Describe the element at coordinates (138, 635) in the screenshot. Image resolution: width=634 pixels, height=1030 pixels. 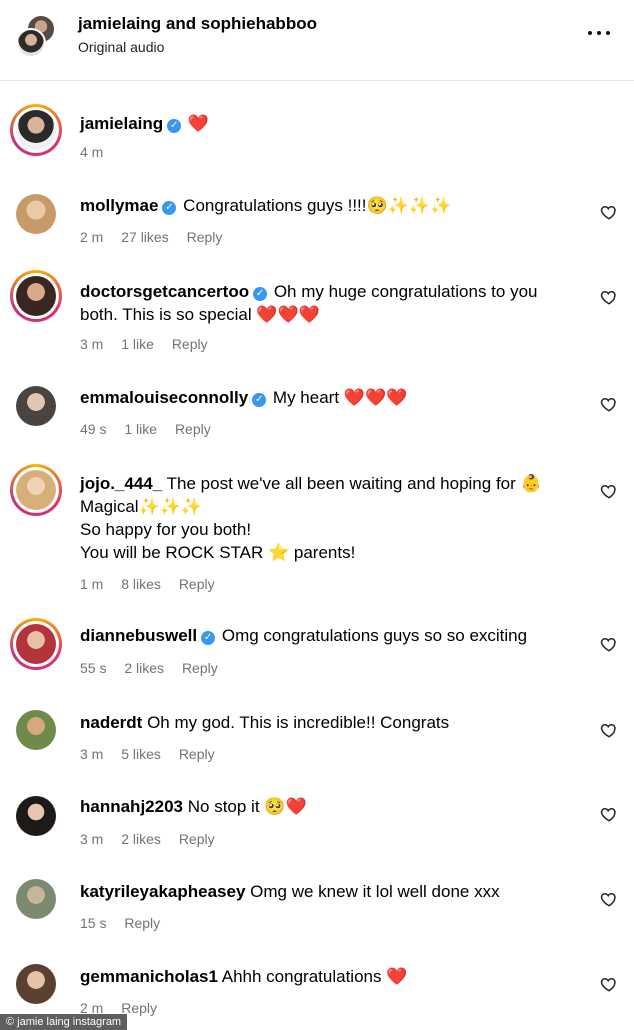
I see `comment-username: diannebuswell` at that location.